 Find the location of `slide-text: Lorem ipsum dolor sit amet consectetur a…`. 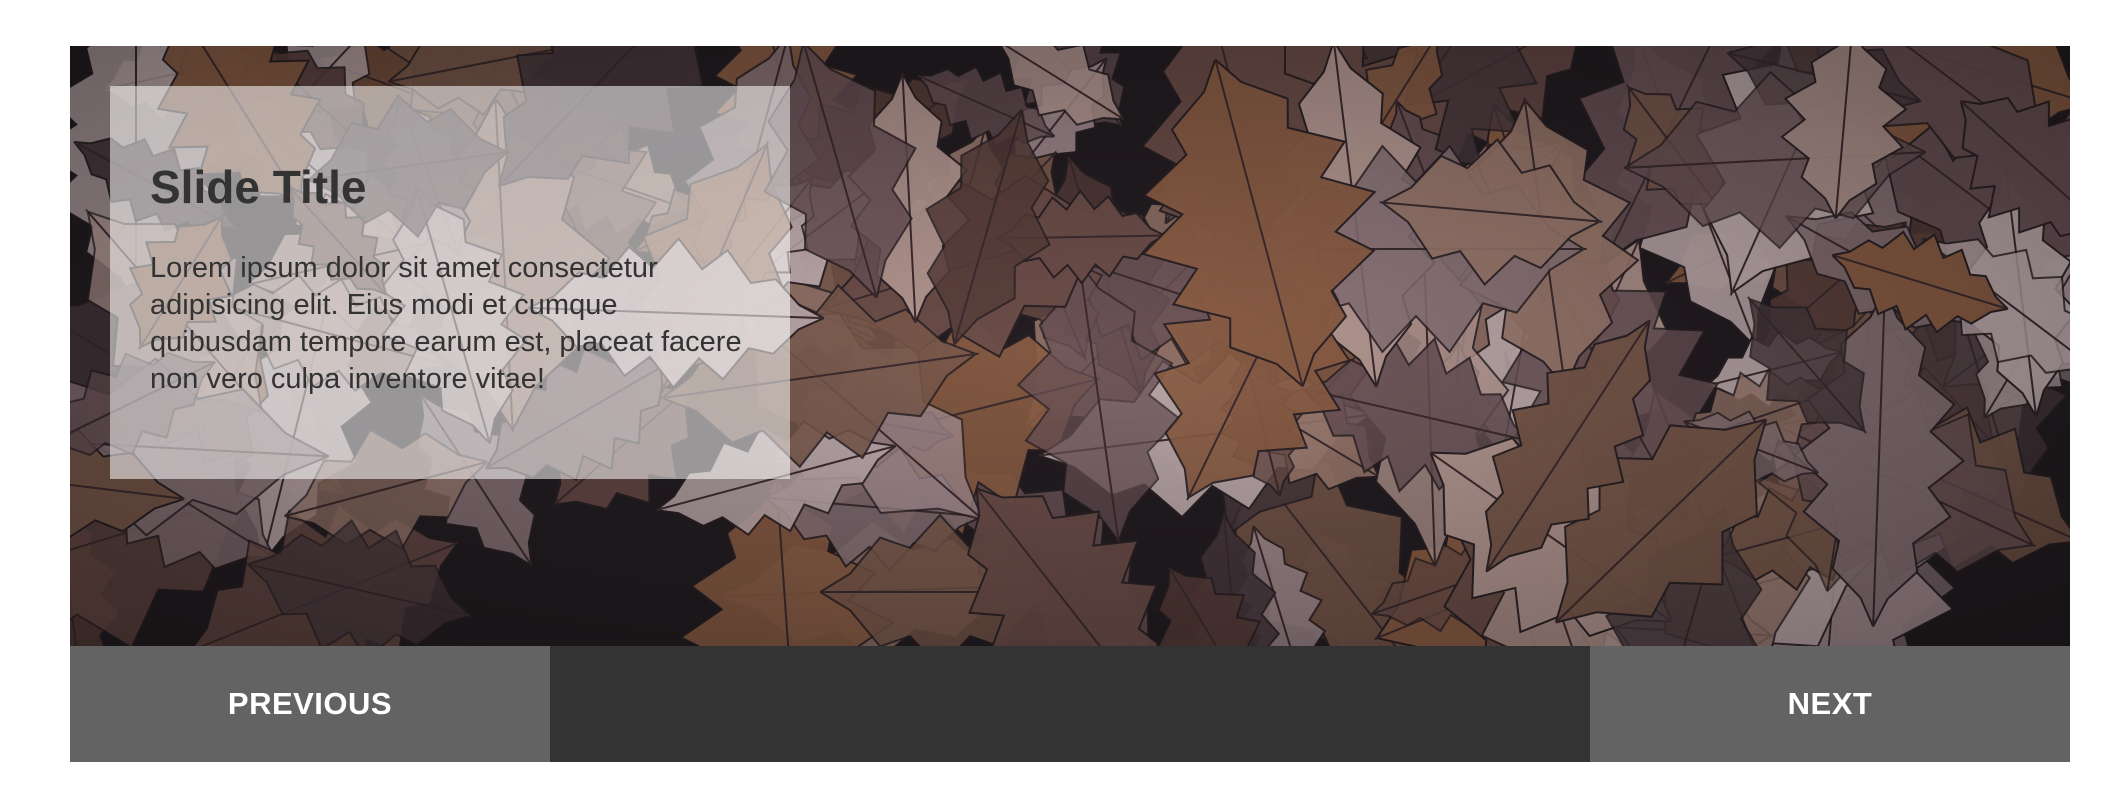

slide-text: Lorem ipsum dolor sit amet consectetur a… is located at coordinates (446, 323).